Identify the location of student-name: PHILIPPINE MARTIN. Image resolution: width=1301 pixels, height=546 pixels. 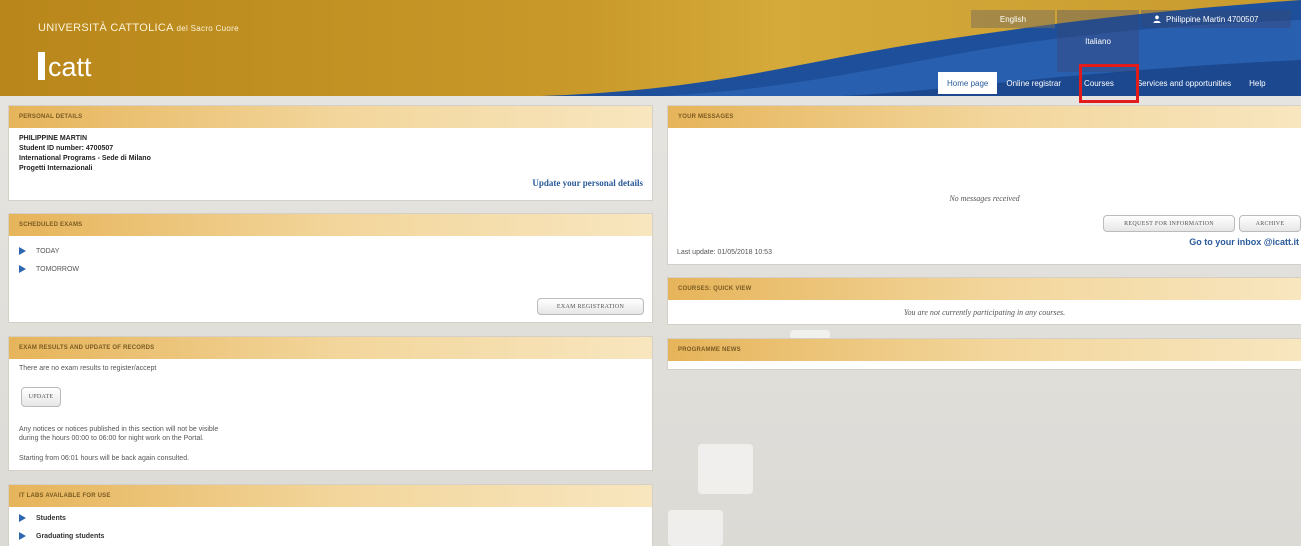
(53, 138).